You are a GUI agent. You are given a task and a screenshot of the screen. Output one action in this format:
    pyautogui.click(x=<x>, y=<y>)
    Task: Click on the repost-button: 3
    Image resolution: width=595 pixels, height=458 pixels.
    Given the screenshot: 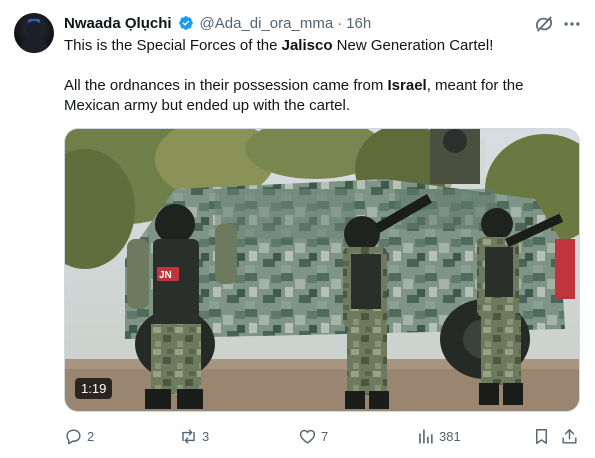 What is the action you would take?
    pyautogui.click(x=194, y=436)
    